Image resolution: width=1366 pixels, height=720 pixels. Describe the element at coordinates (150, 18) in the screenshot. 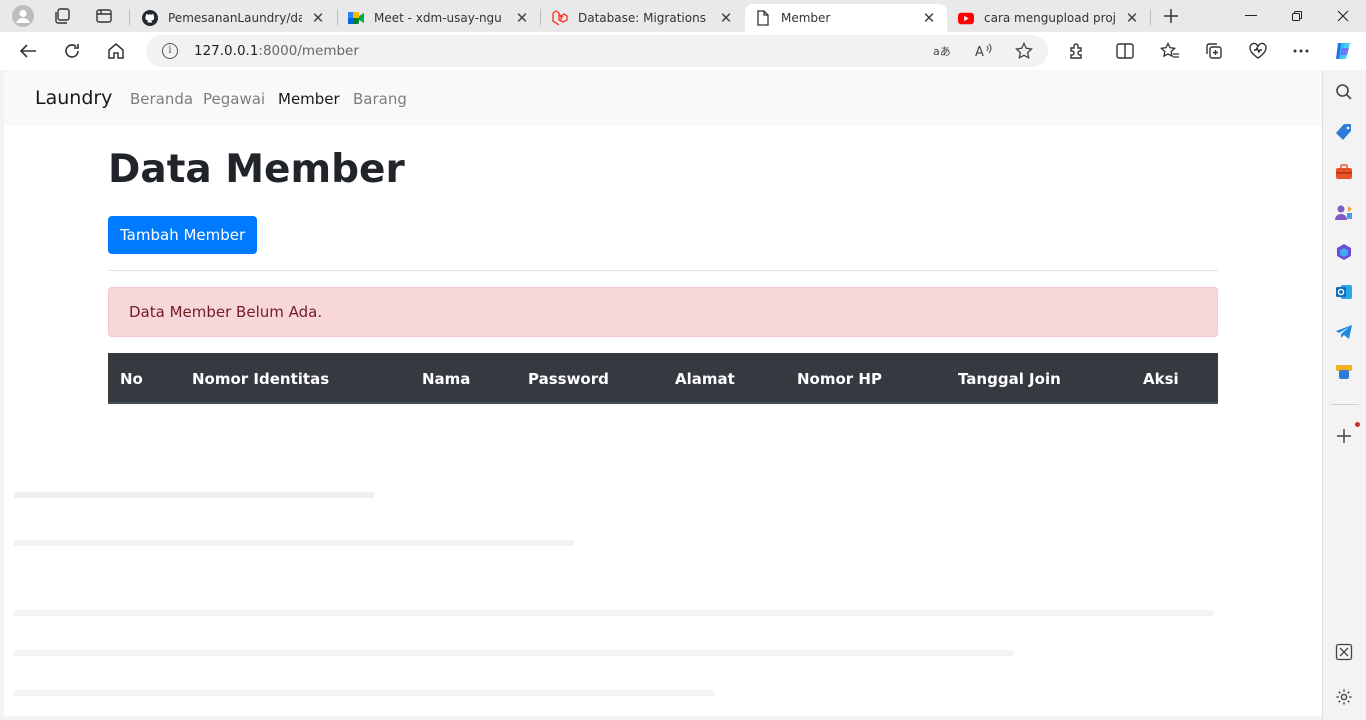

I see `github-icon` at that location.